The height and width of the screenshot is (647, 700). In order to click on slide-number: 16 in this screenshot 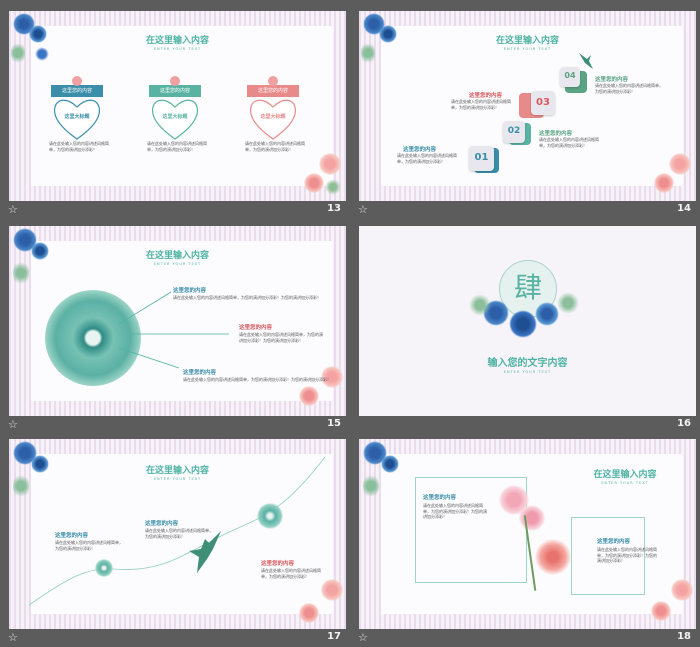, I will do `click(684, 423)`.